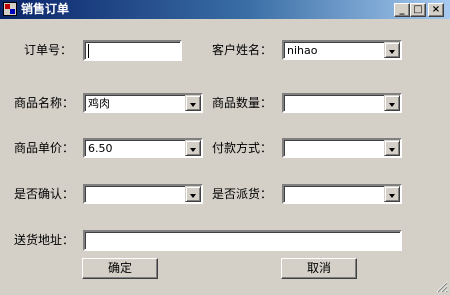  Describe the element at coordinates (436, 10) in the screenshot. I see `close-button: ×` at that location.